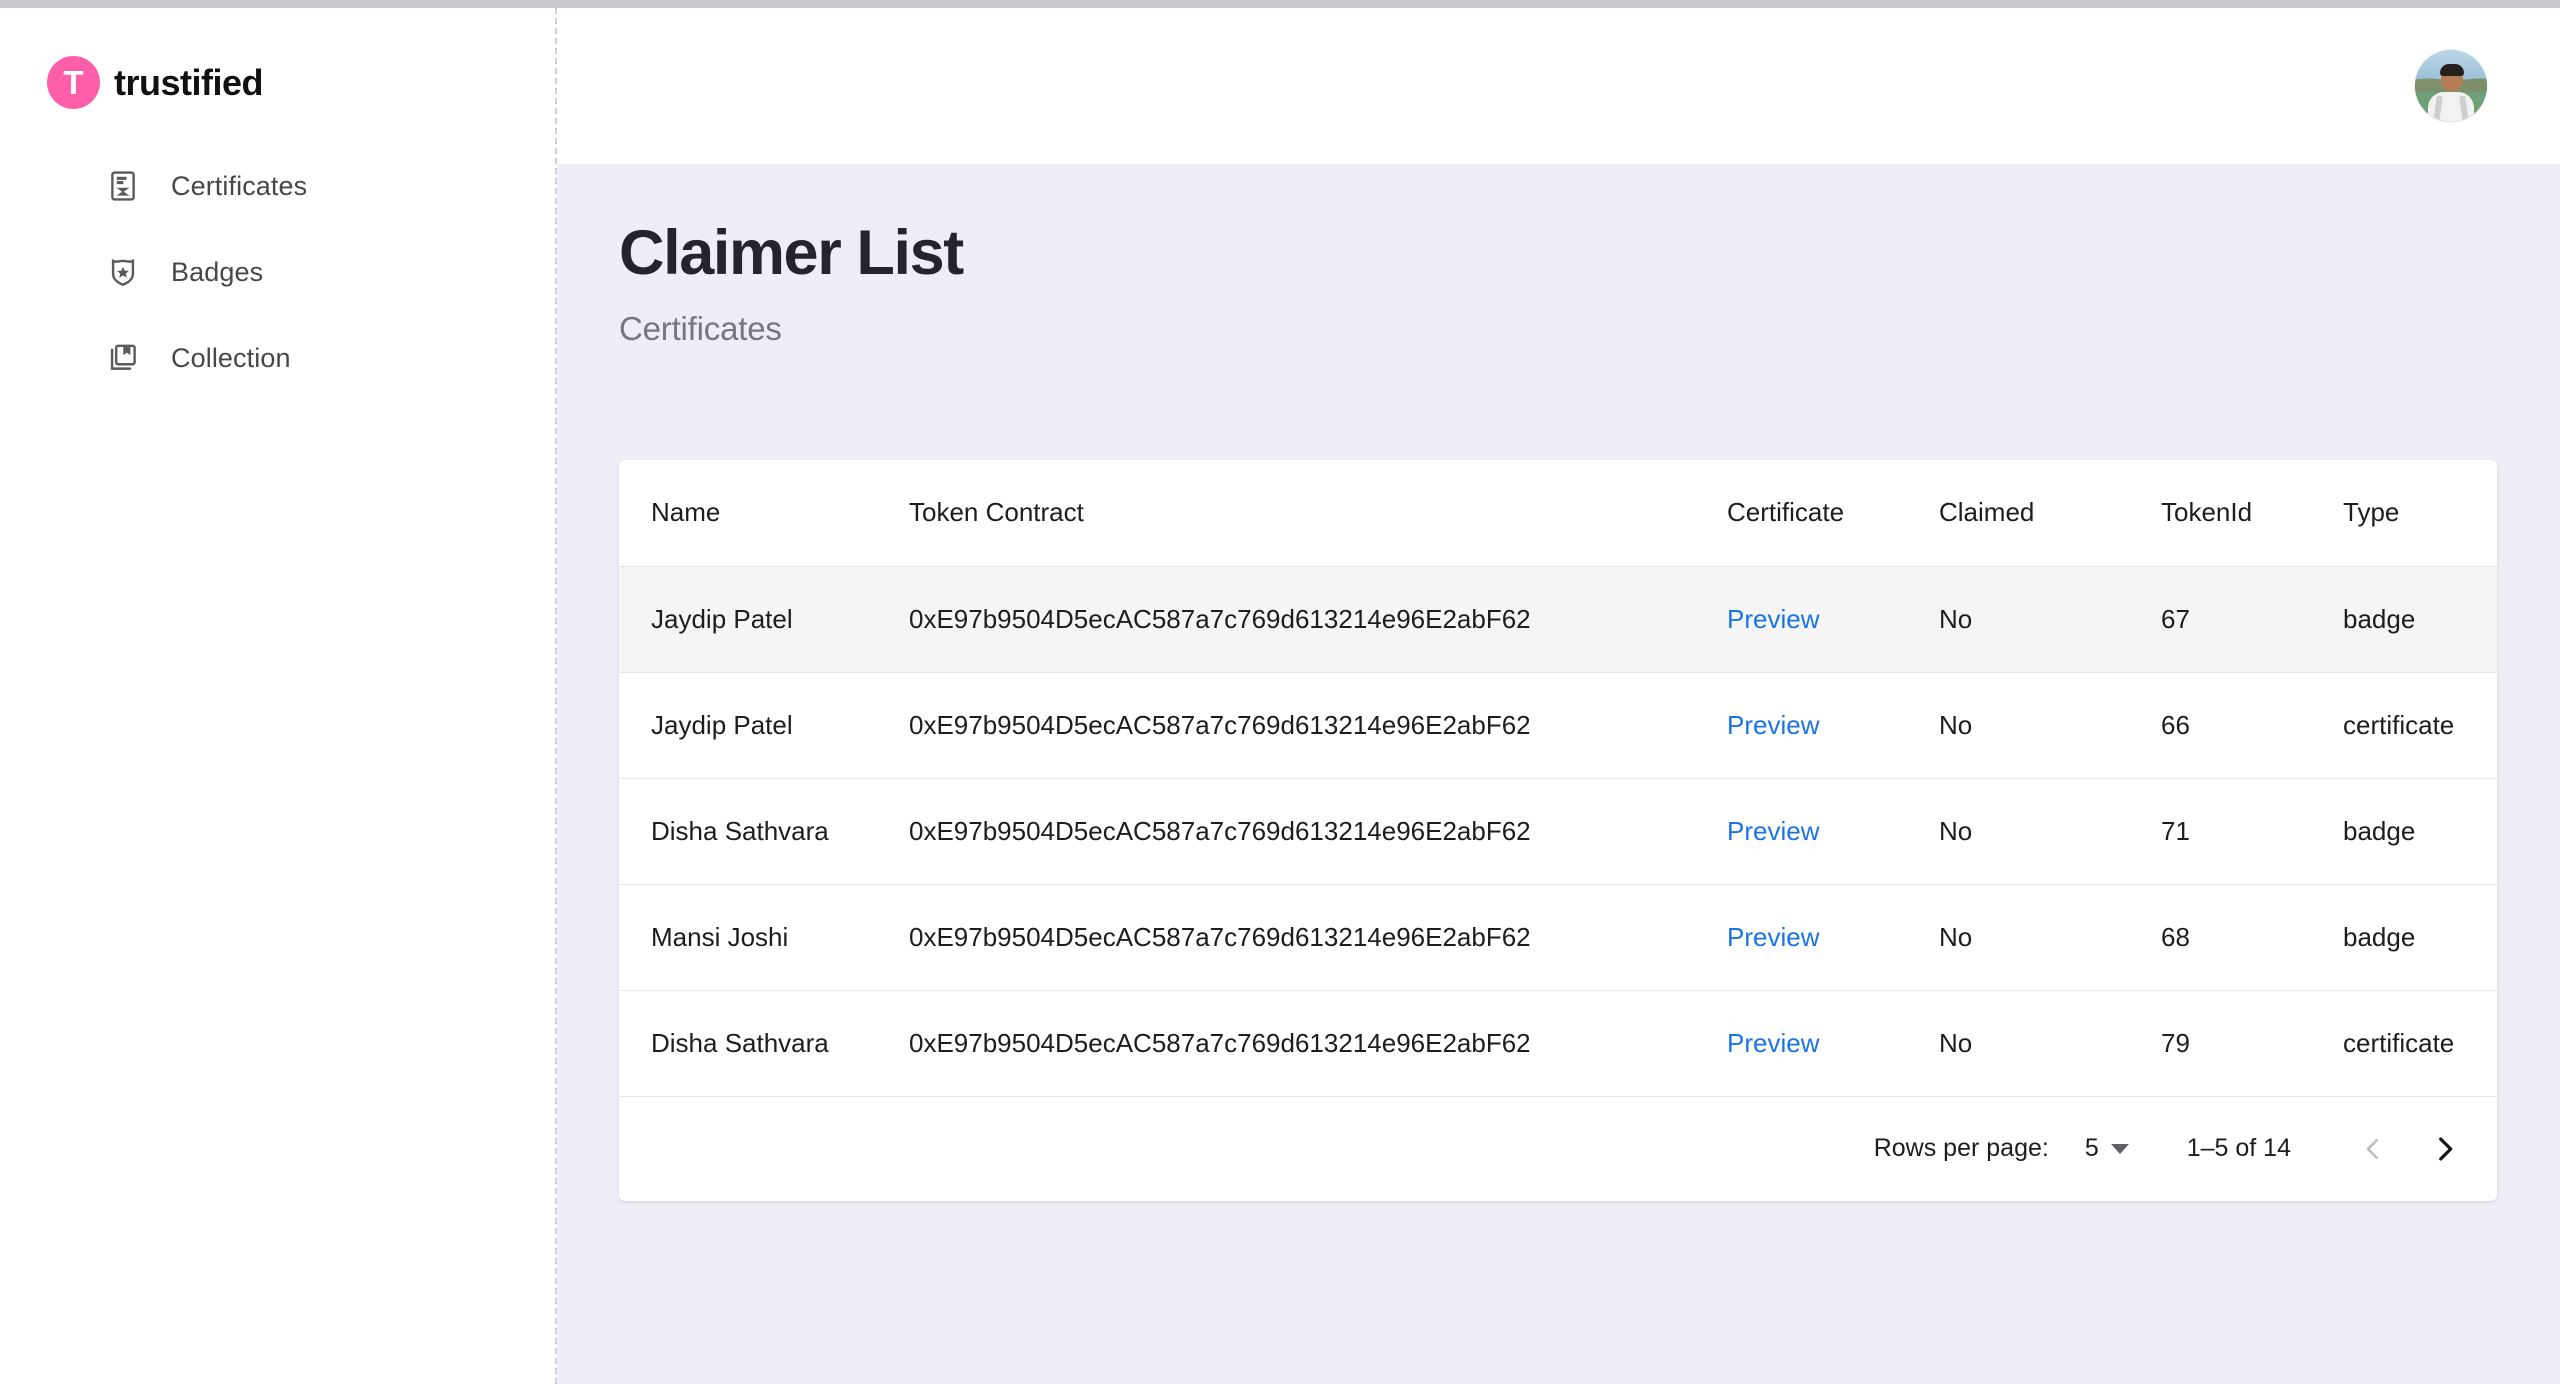 The image size is (2560, 1384). I want to click on badge-shield-star-icon, so click(123, 272).